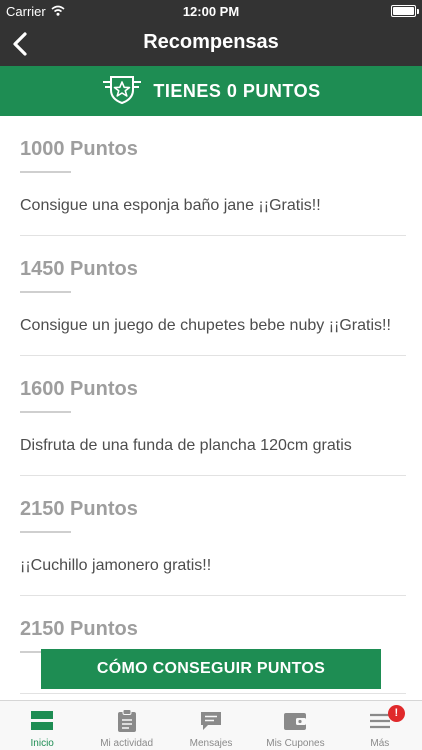 The height and width of the screenshot is (750, 422). What do you see at coordinates (211, 721) in the screenshot?
I see `chat-icon` at bounding box center [211, 721].